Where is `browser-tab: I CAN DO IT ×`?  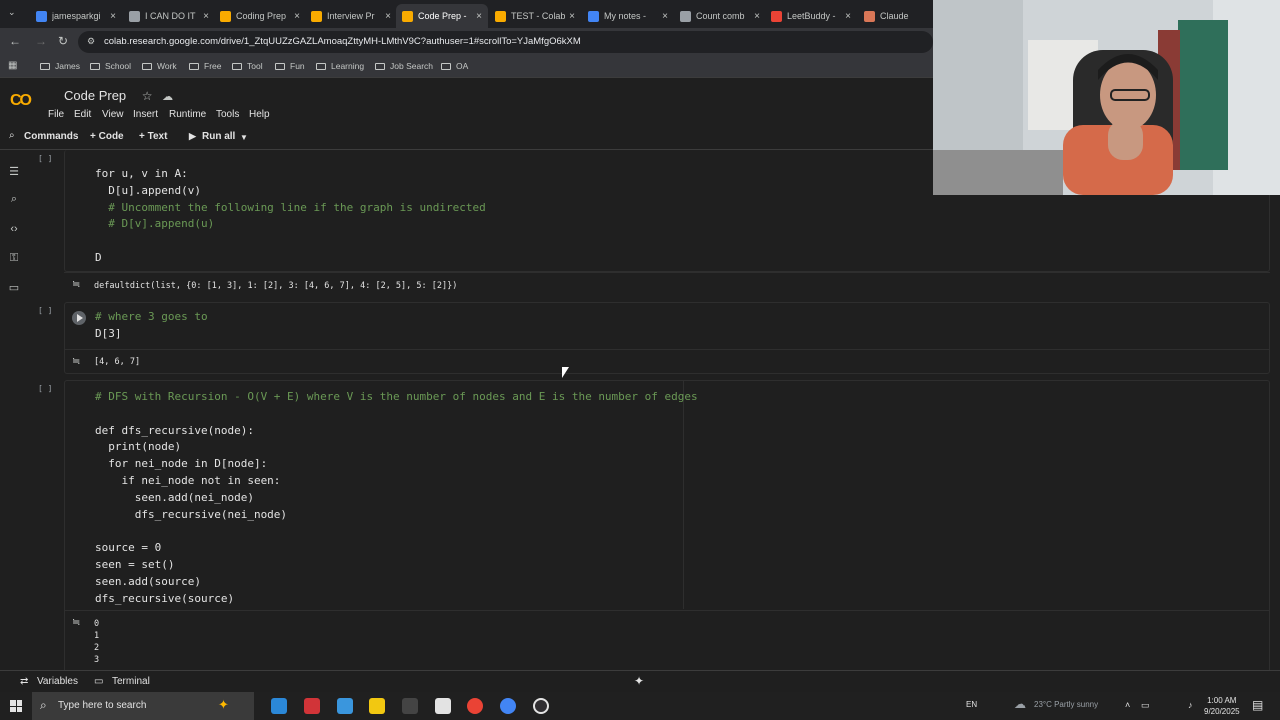
browser-tab: I CAN DO IT × is located at coordinates (169, 16).